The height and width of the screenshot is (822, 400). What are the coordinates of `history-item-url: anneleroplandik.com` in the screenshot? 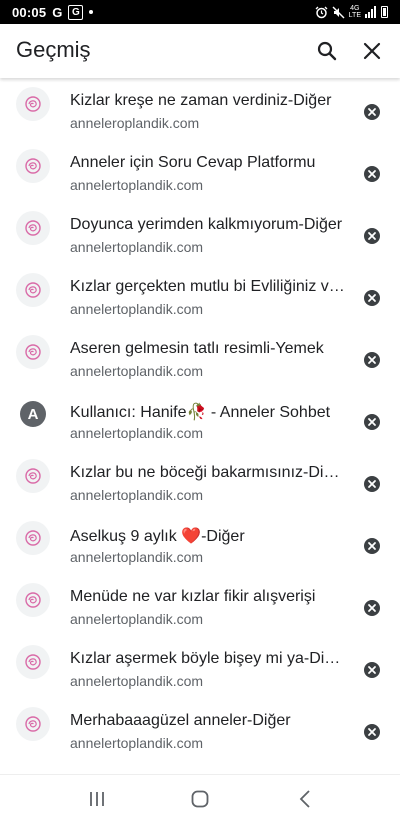 It's located at (135, 123).